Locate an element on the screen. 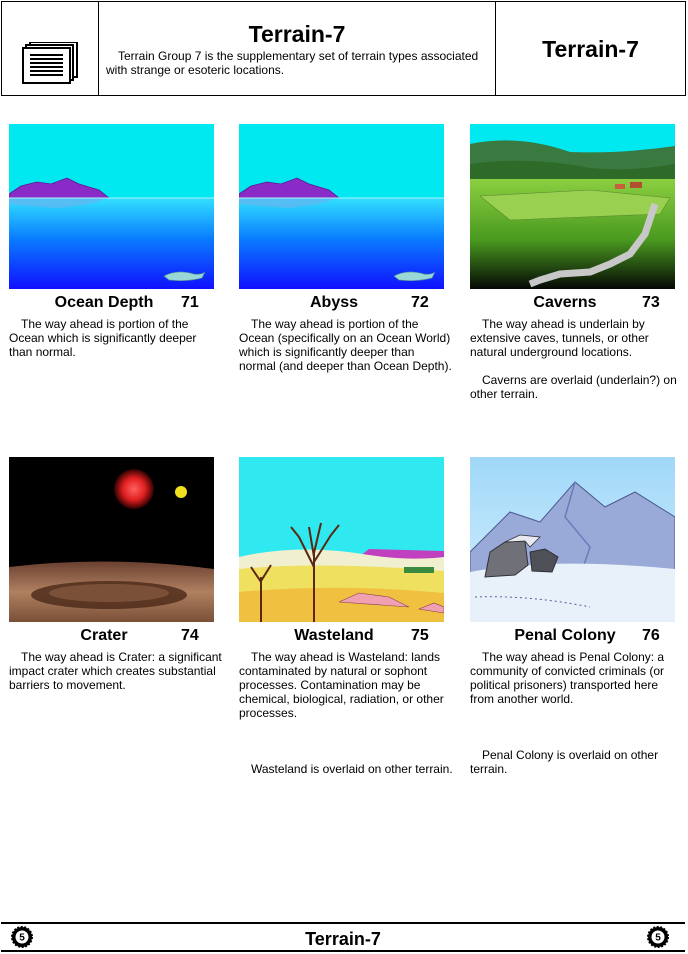 Image resolution: width=688 pixels, height=954 pixels. terrain-name: Penal Colony is located at coordinates (565, 635).